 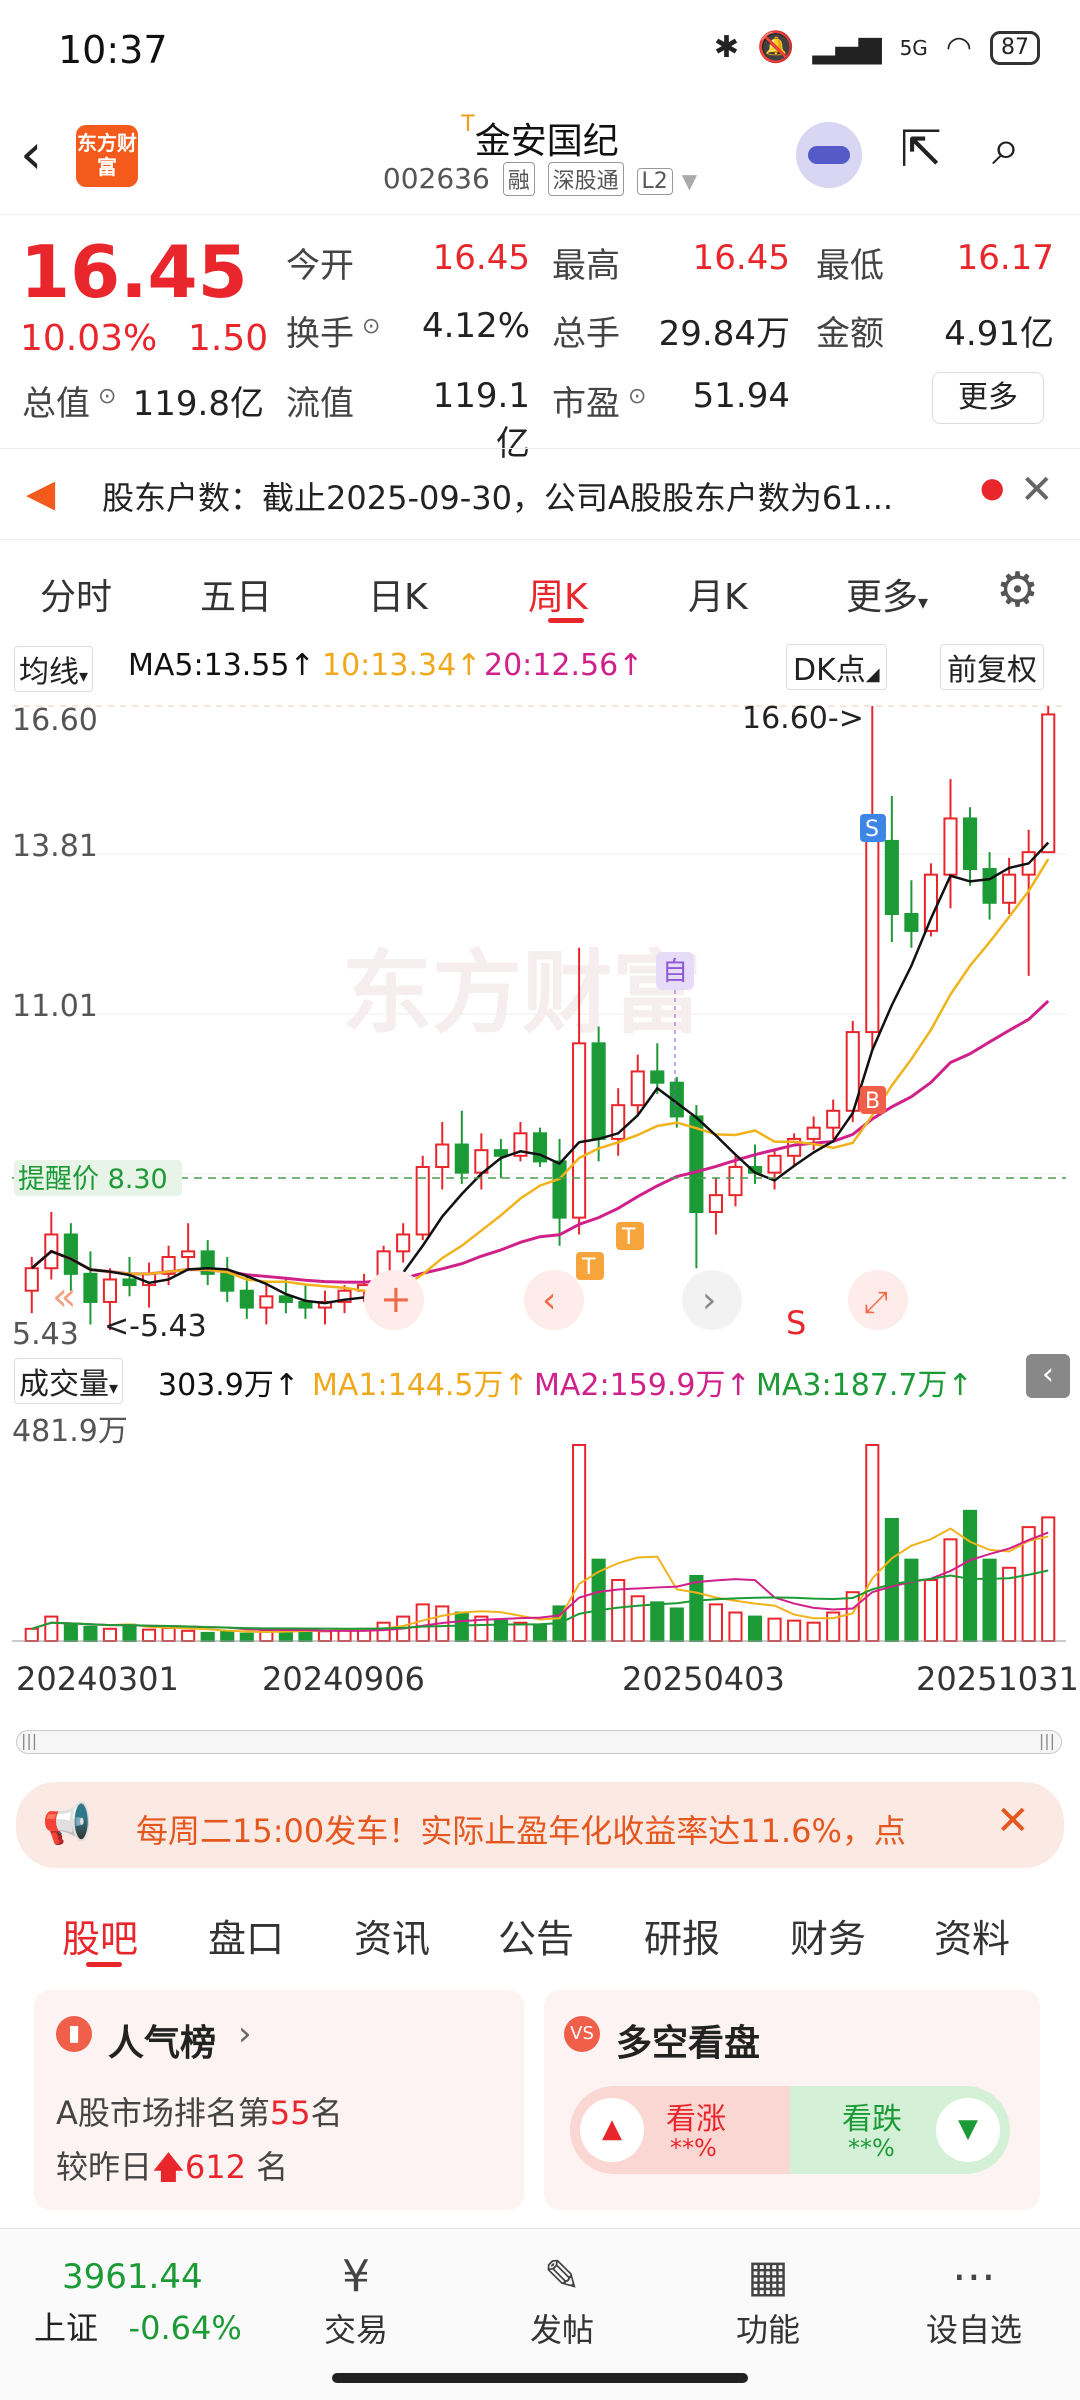 What do you see at coordinates (55, 1006) in the screenshot?
I see `y-label-3: 11.01` at bounding box center [55, 1006].